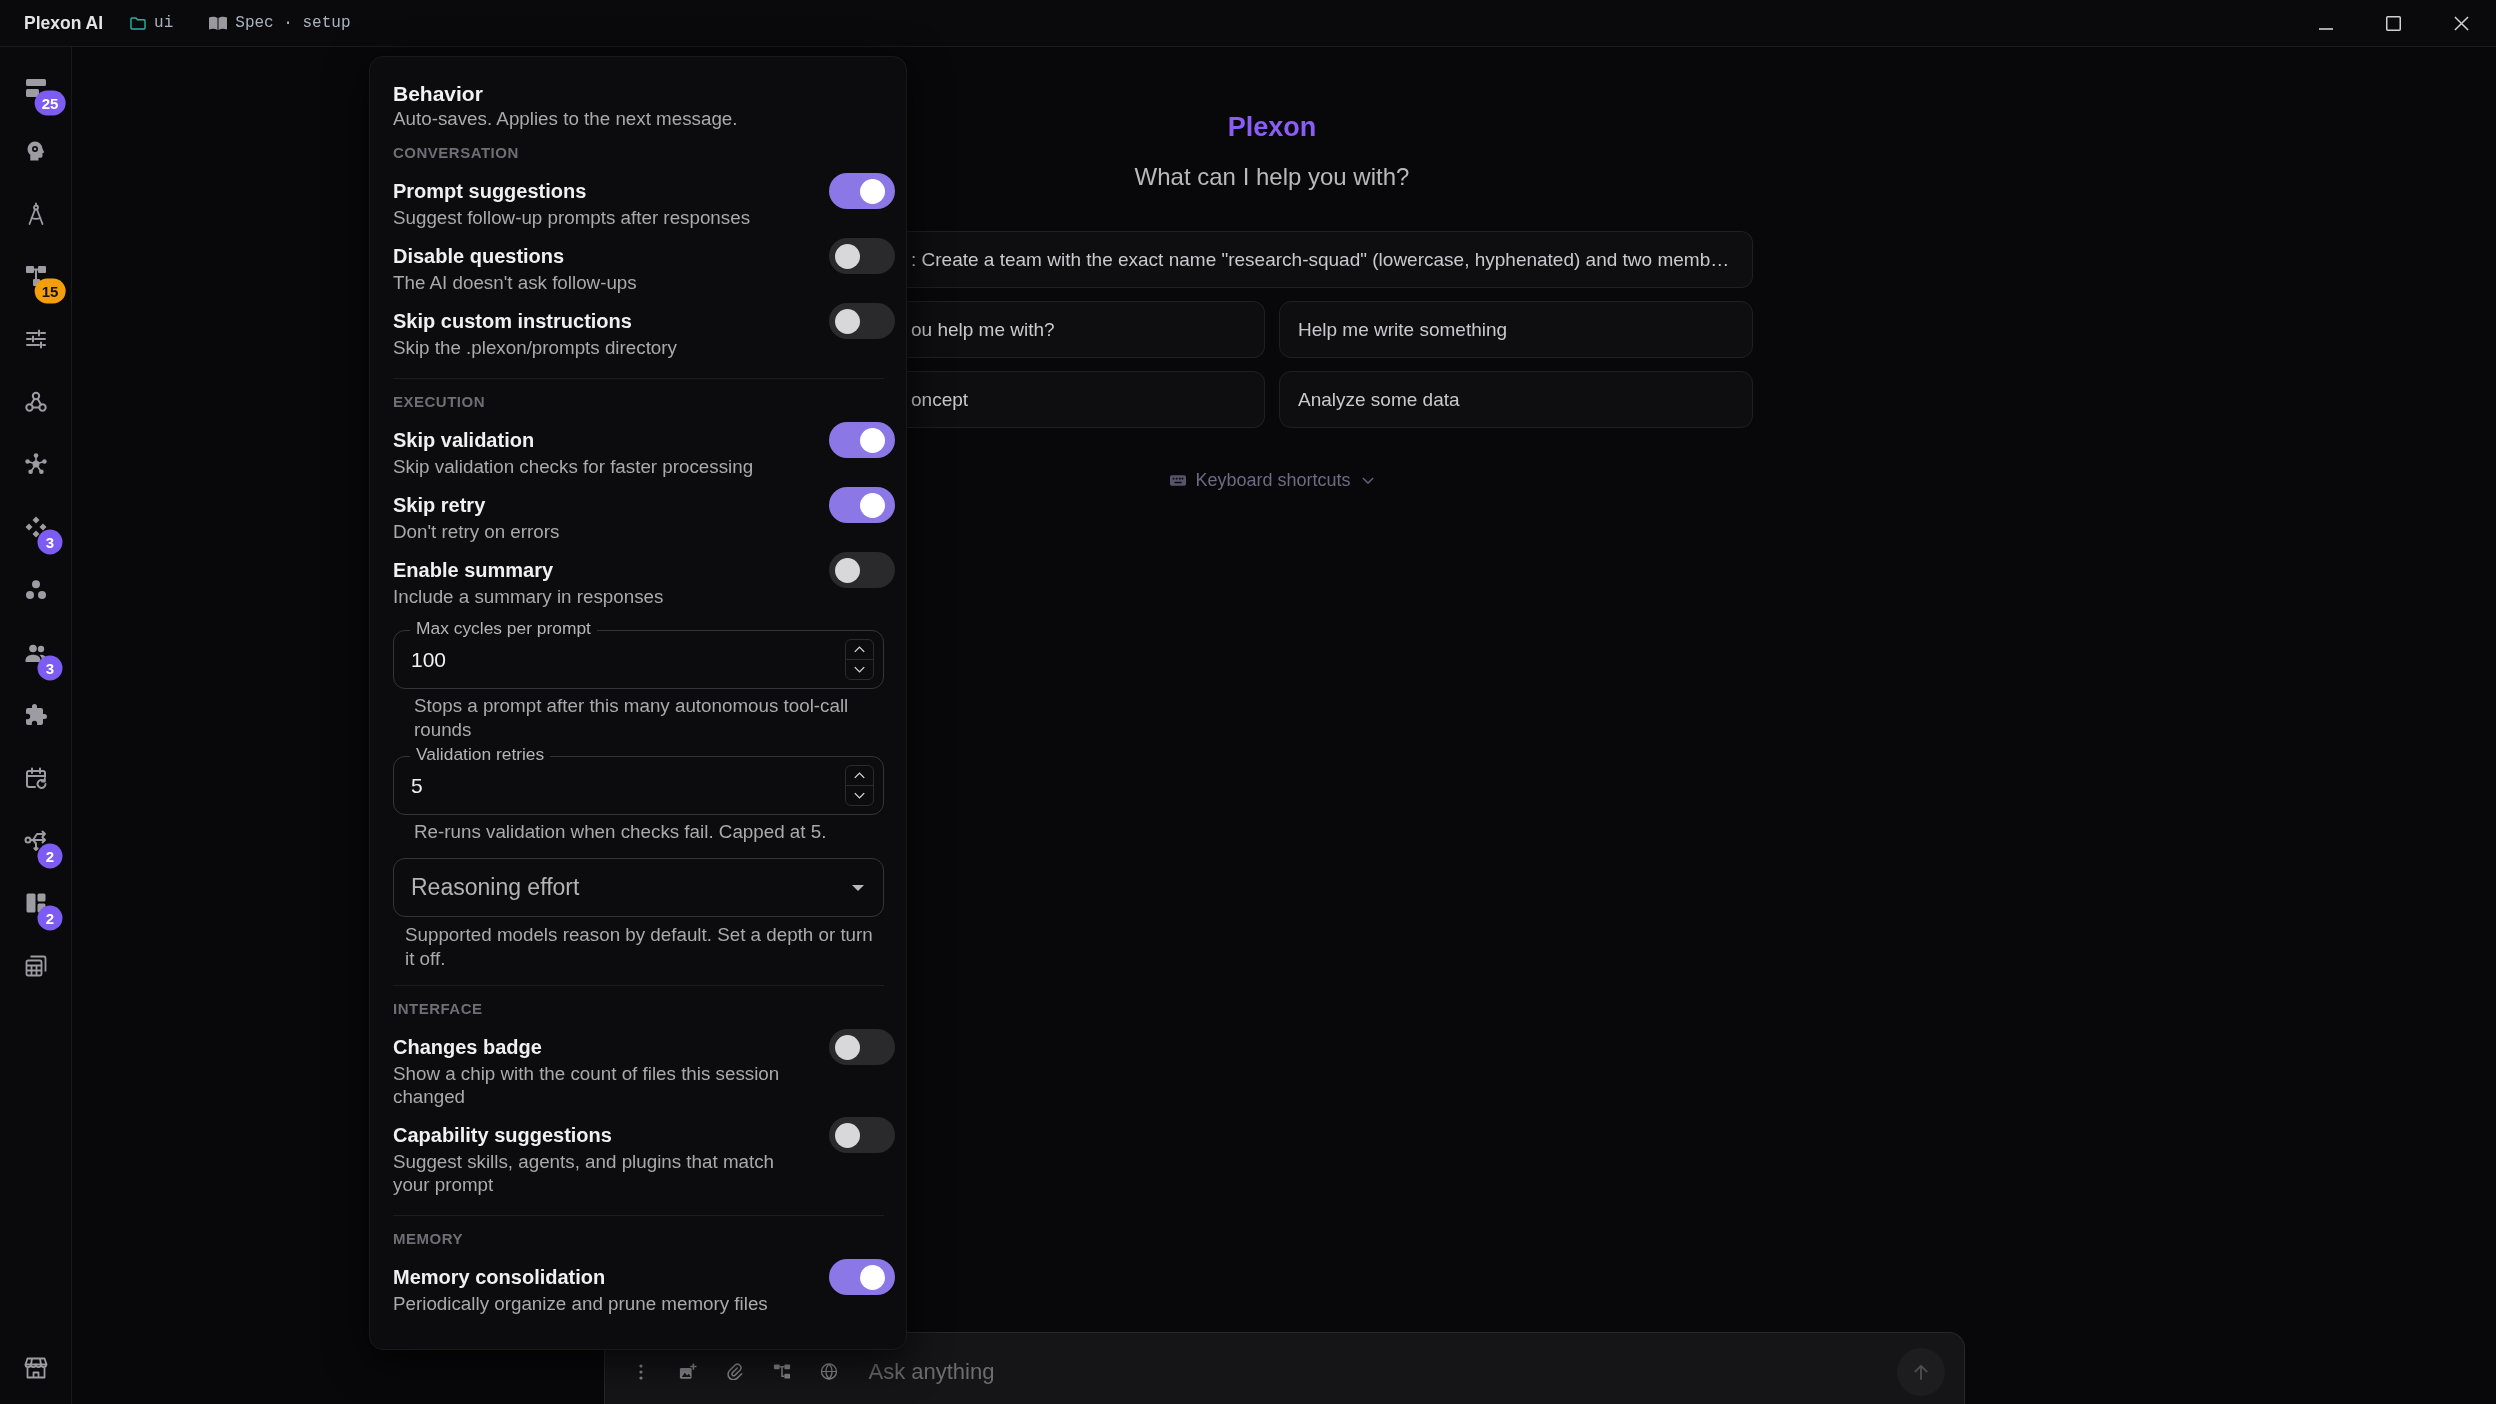 The width and height of the screenshot is (2496, 1404). Describe the element at coordinates (515, 282) in the screenshot. I see `setting-description: The AI doesn't ask follow-ups` at that location.